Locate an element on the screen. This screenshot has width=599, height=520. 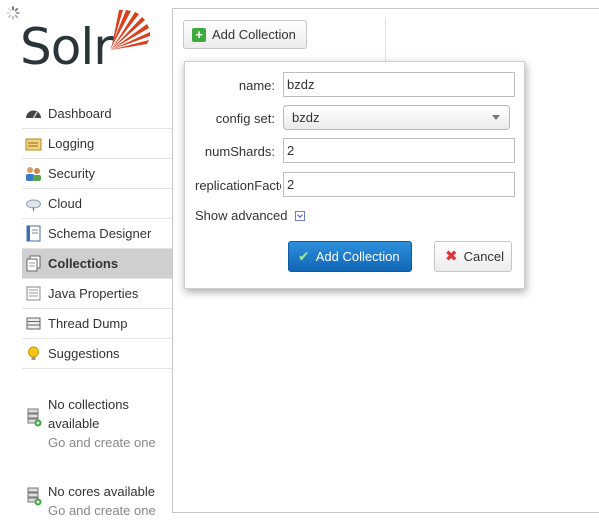
name-label: name: is located at coordinates (256, 85).